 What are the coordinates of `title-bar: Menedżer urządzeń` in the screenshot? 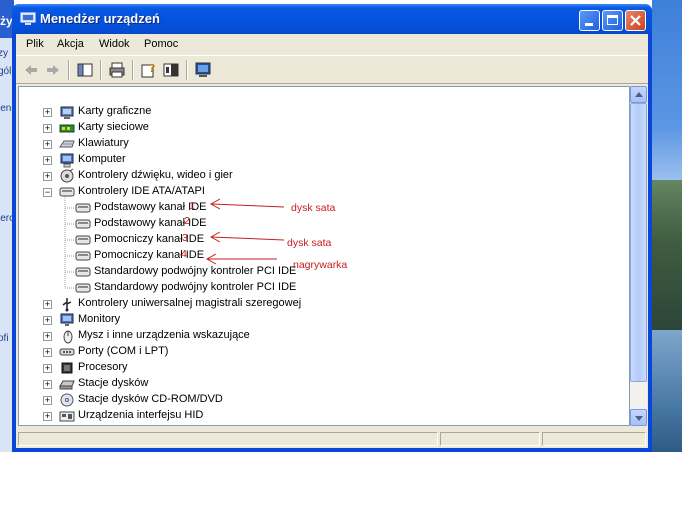 It's located at (332, 19).